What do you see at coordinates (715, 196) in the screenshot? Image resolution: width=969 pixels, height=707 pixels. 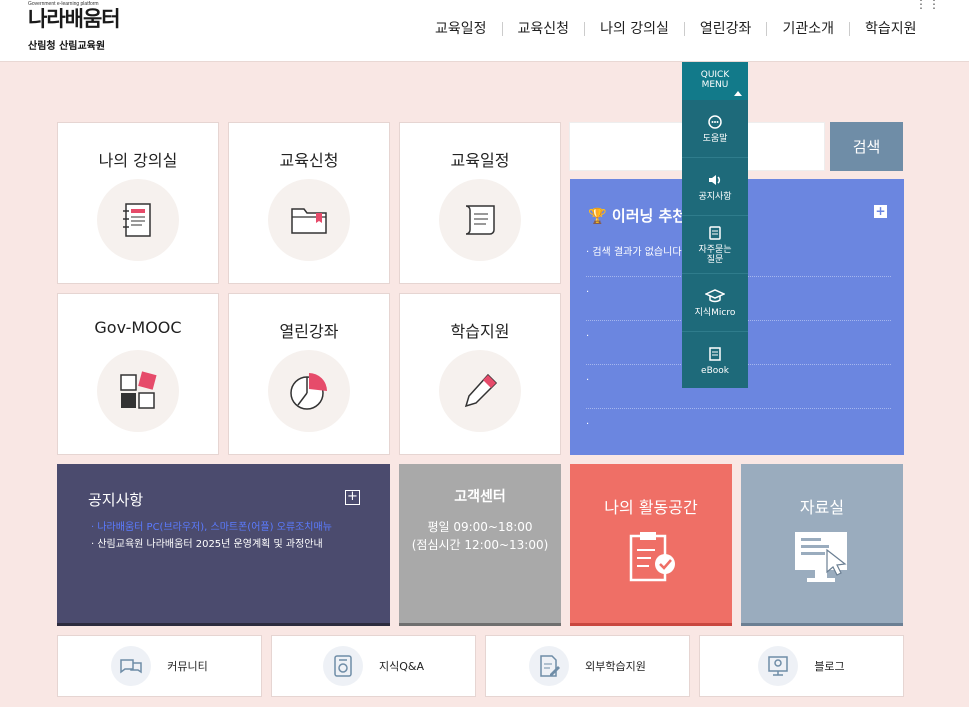 I see `quick-notice-label: 공지사항` at bounding box center [715, 196].